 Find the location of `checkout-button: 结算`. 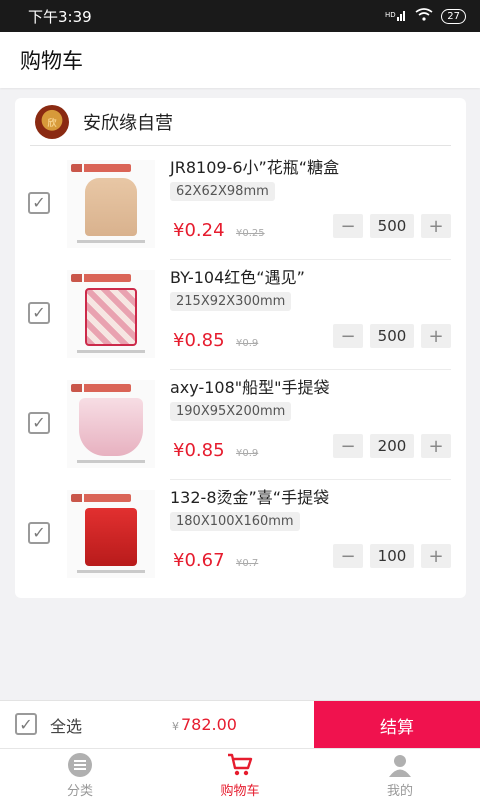

checkout-button: 结算 is located at coordinates (397, 725).